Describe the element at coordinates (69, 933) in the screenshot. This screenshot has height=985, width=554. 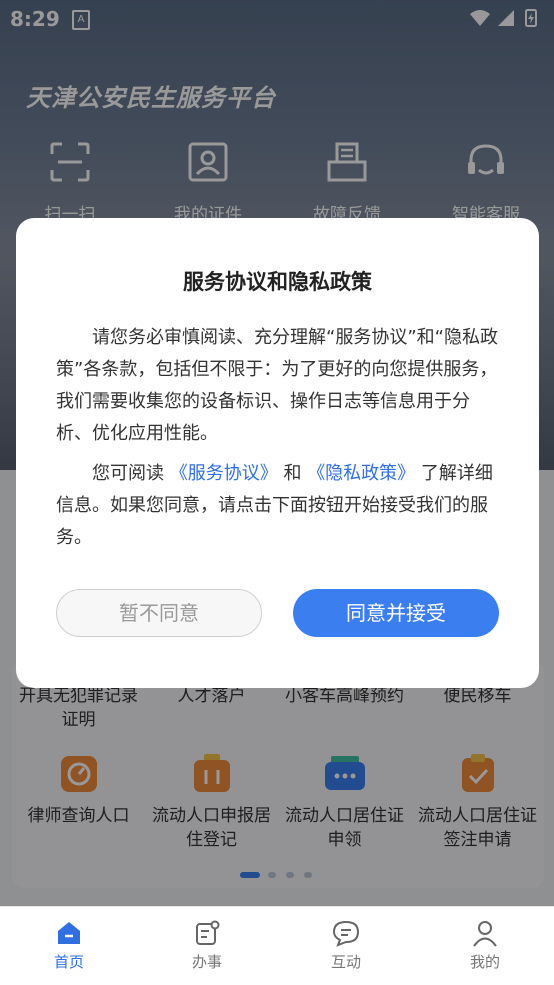
I see `home-icon` at that location.